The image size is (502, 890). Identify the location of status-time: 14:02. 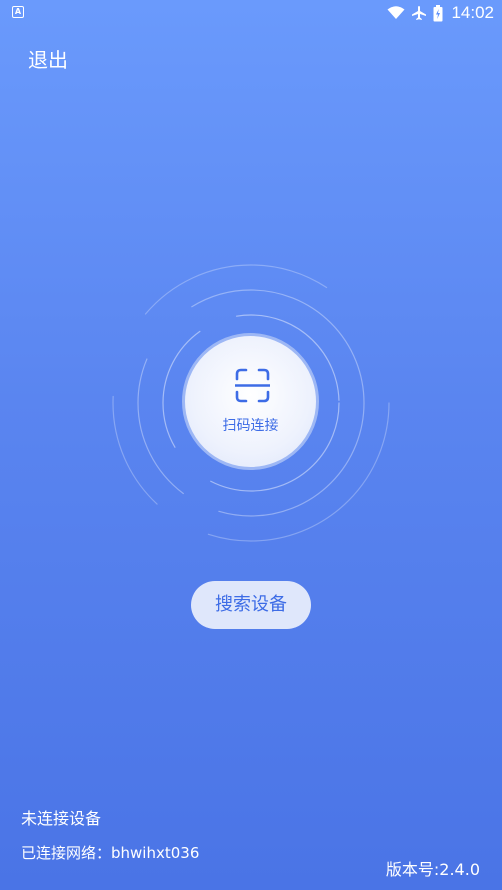
(472, 12).